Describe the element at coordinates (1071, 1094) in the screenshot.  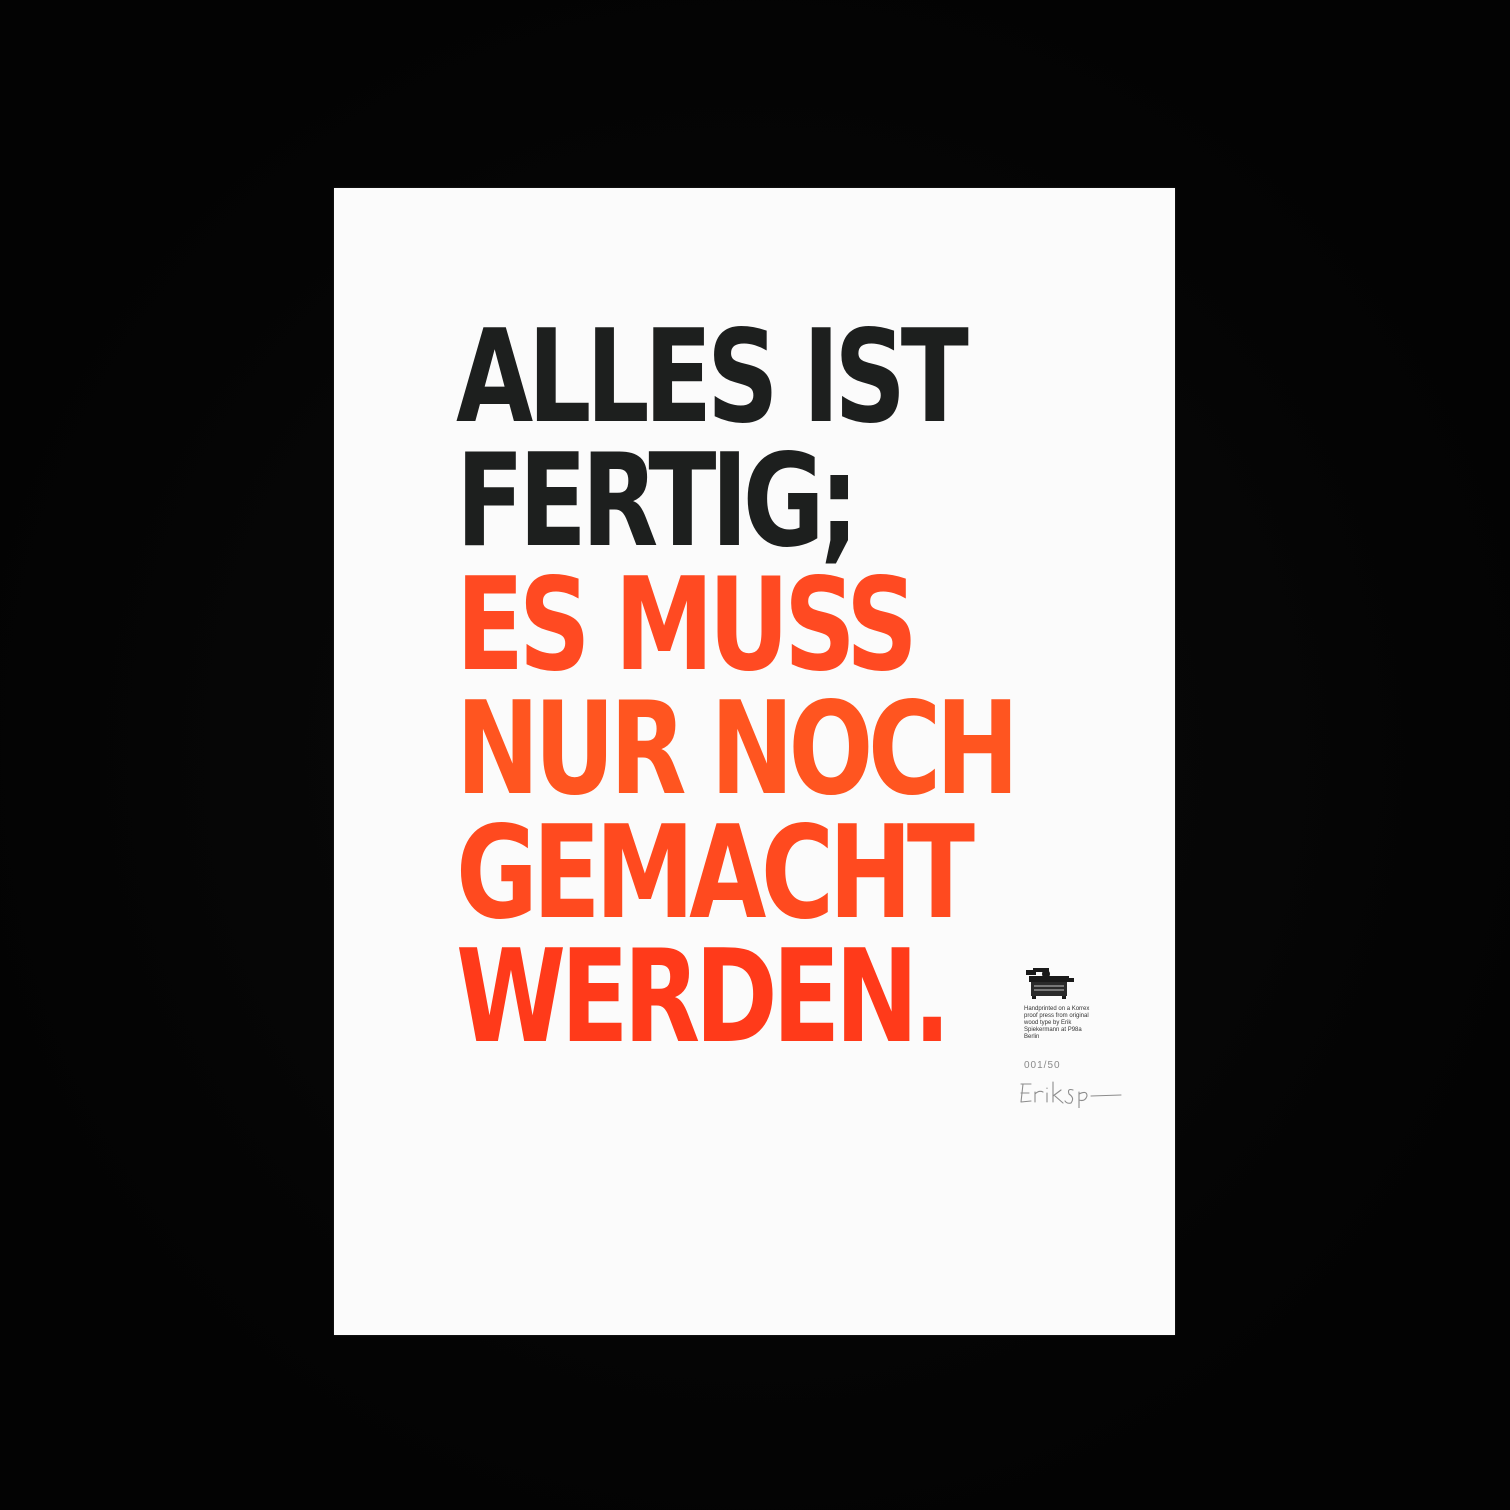
I see `signature` at that location.